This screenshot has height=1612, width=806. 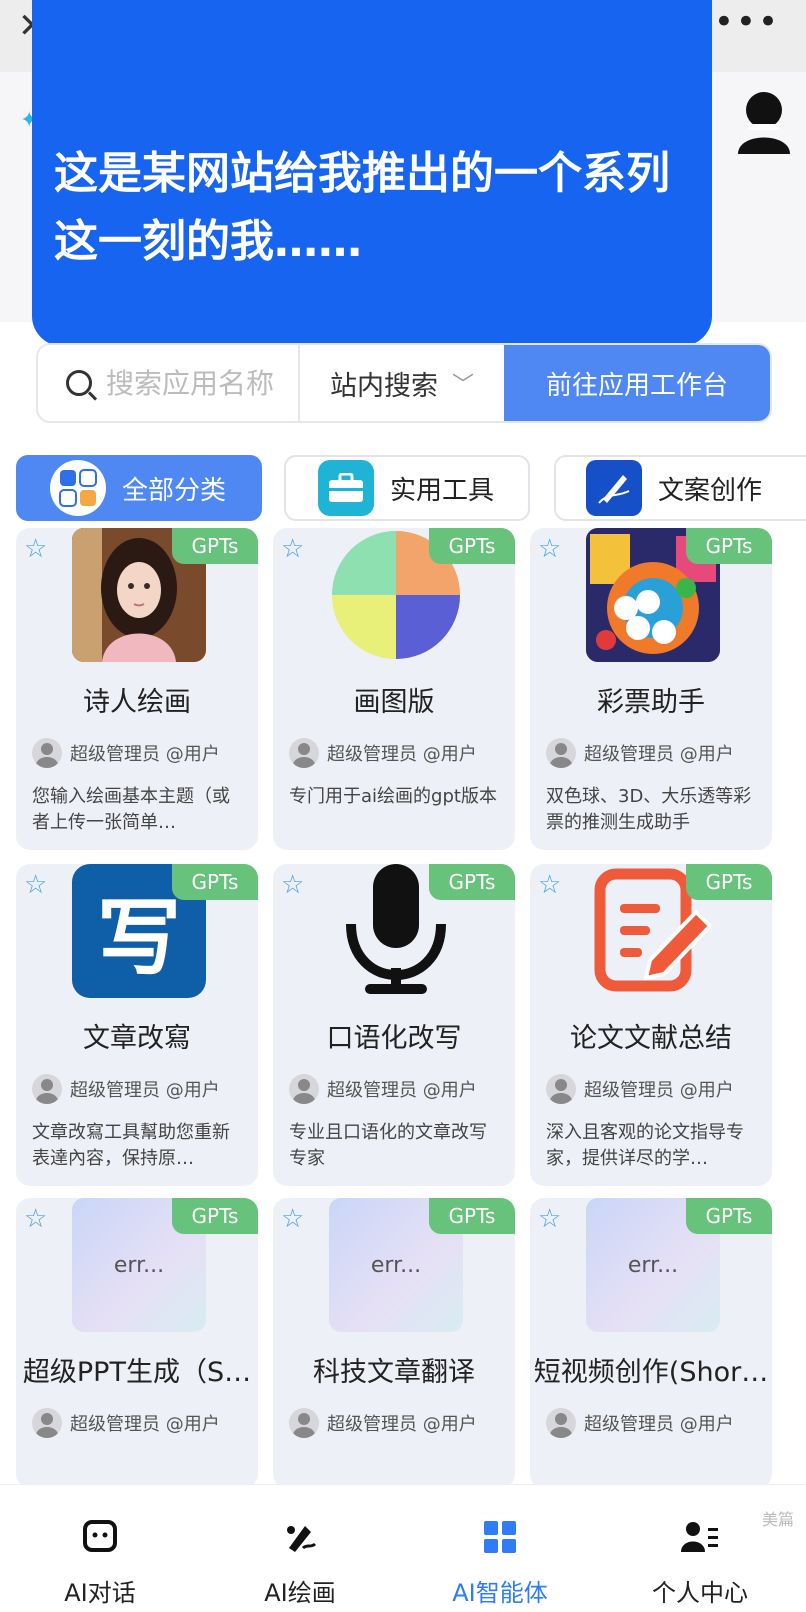 I want to click on nav-ai-agents: AI智能体, so click(x=500, y=1548).